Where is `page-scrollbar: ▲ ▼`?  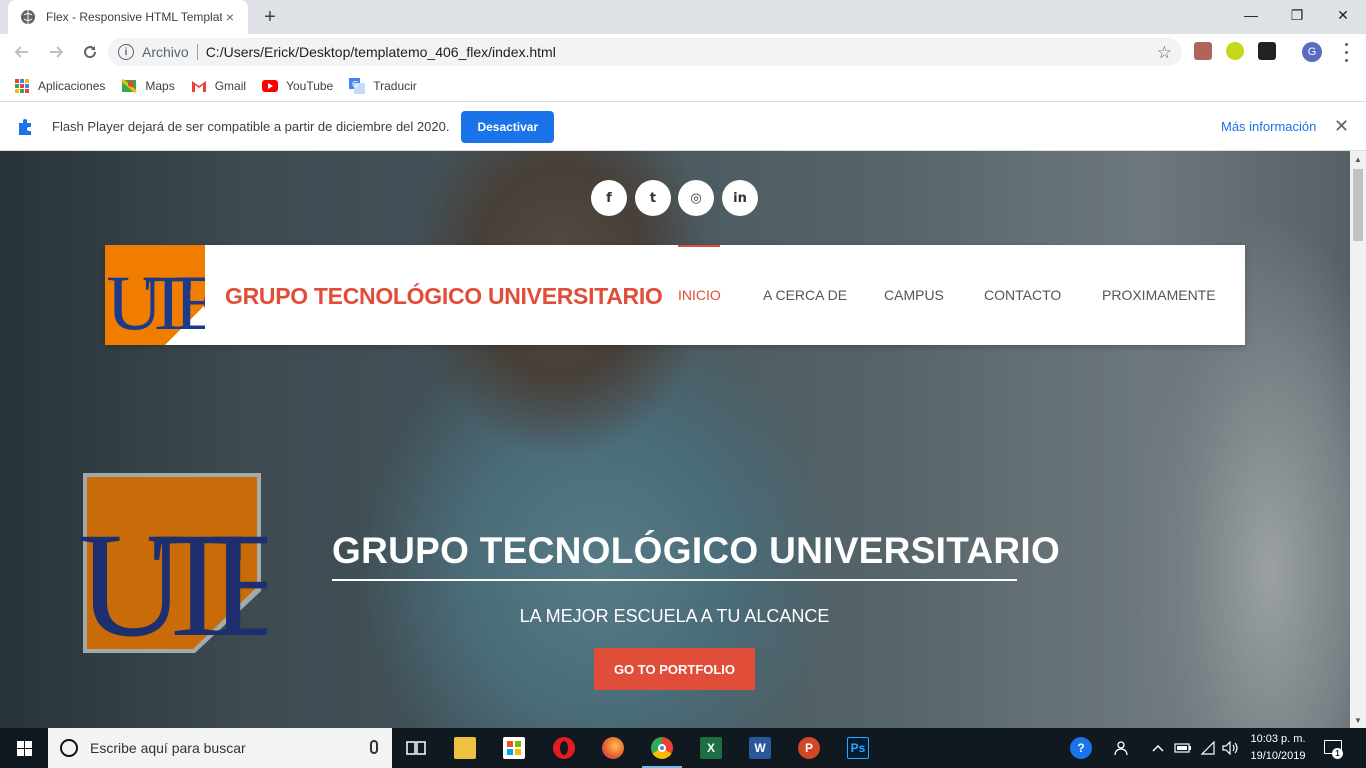
page-scrollbar: ▲ ▼ is located at coordinates (1358, 439).